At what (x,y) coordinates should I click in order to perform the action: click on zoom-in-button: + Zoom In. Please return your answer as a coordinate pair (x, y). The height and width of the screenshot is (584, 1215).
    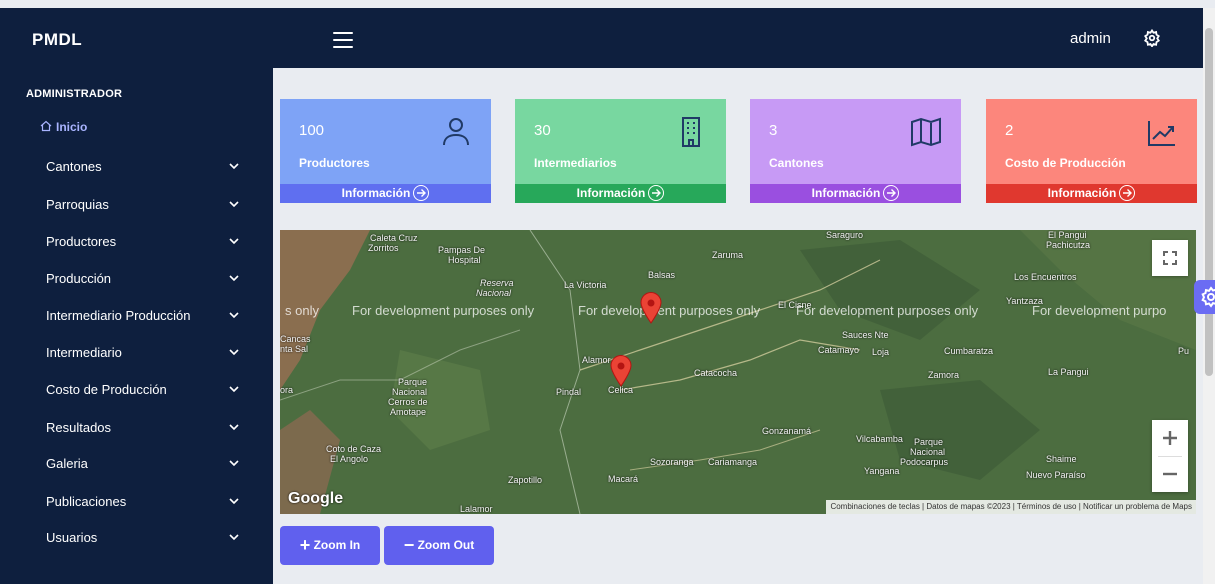
    Looking at the image, I should click on (330, 545).